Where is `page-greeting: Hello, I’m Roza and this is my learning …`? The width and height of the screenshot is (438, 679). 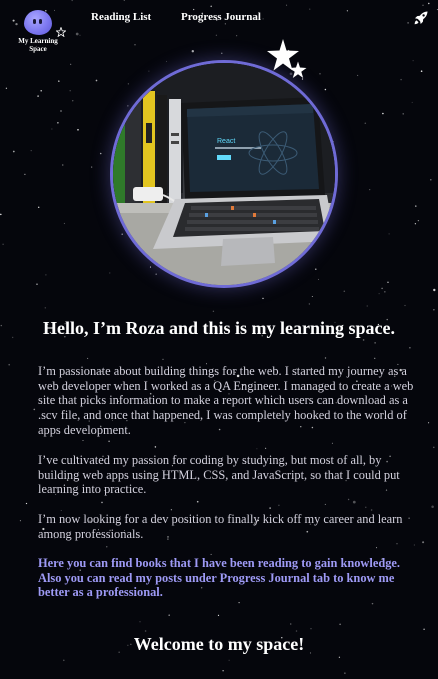
page-greeting: Hello, I’m Roza and this is my learning … is located at coordinates (218, 328).